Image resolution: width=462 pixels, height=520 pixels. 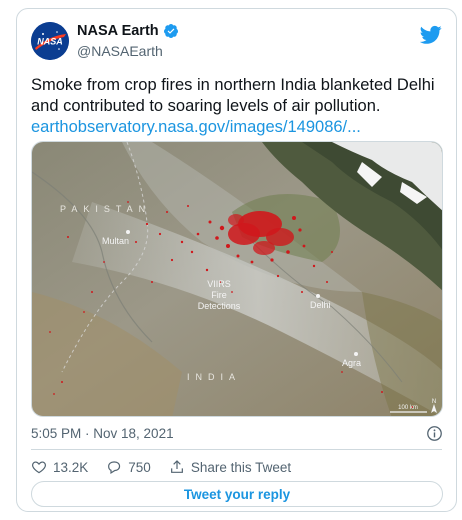 I want to click on city-marker-multan, so click(x=128, y=232).